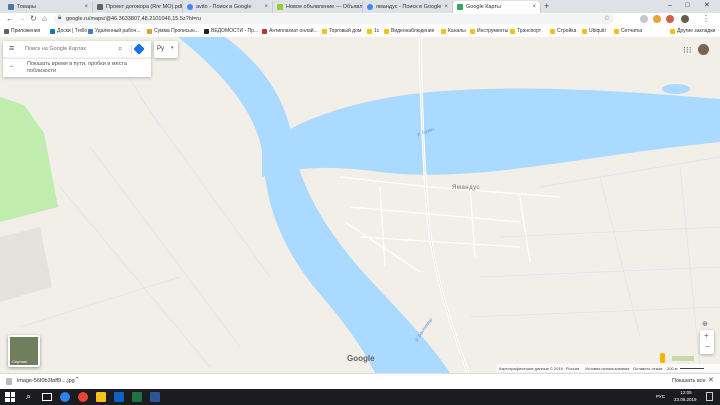  What do you see at coordinates (594, 31) in the screenshot?
I see `bookmark-ubiquiti: Ubiquiti` at bounding box center [594, 31].